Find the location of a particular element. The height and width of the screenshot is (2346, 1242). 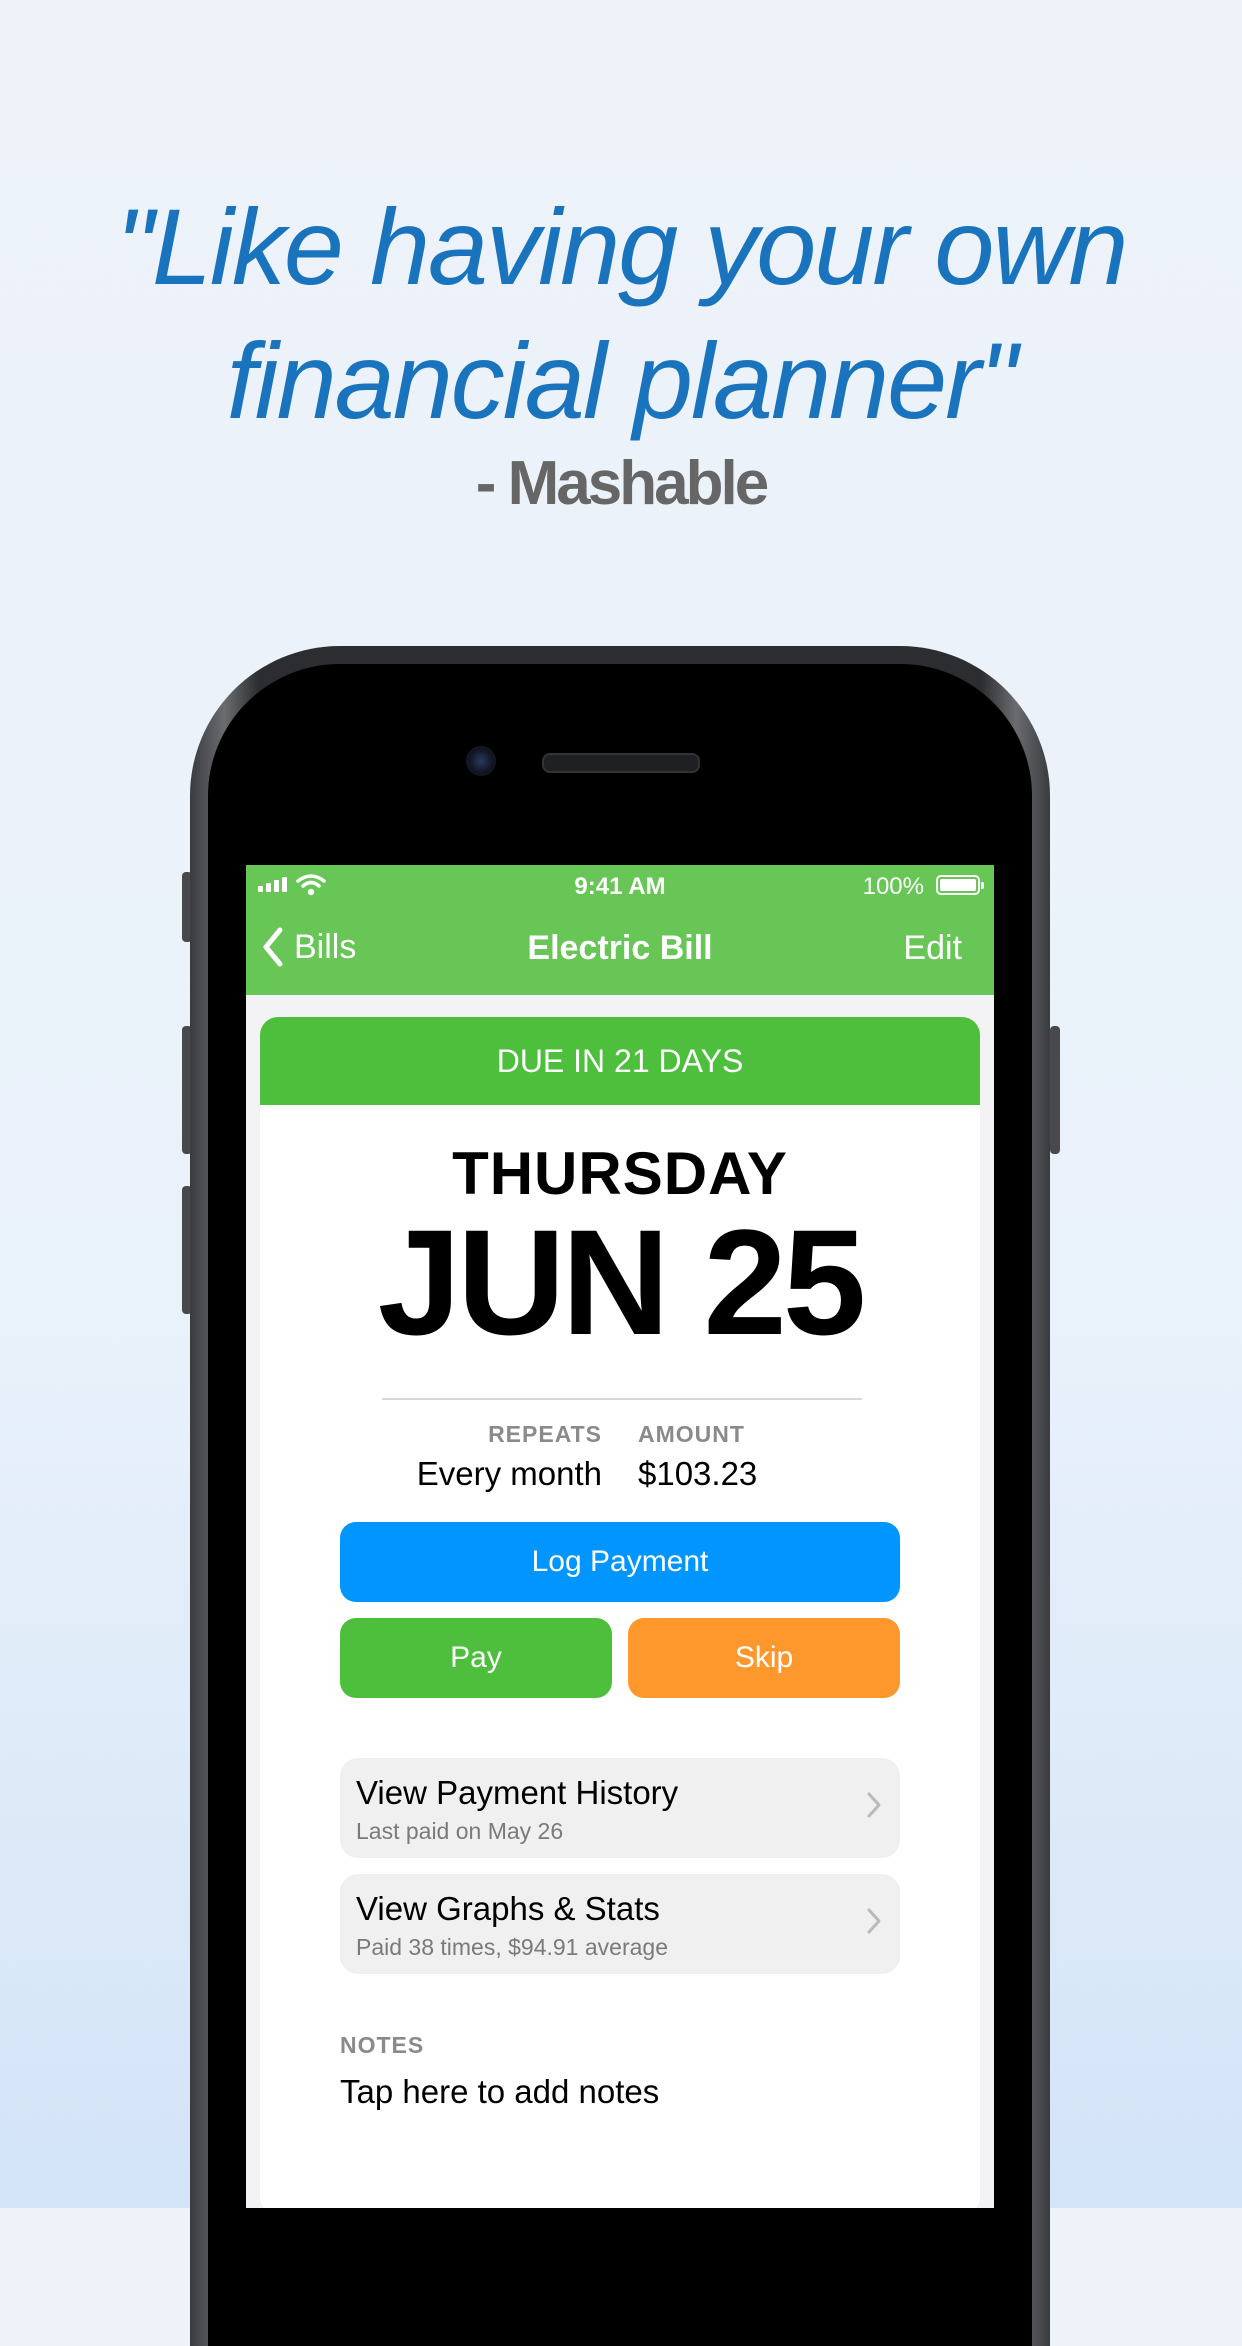

amount-label: AMOUNT is located at coordinates (691, 1434).